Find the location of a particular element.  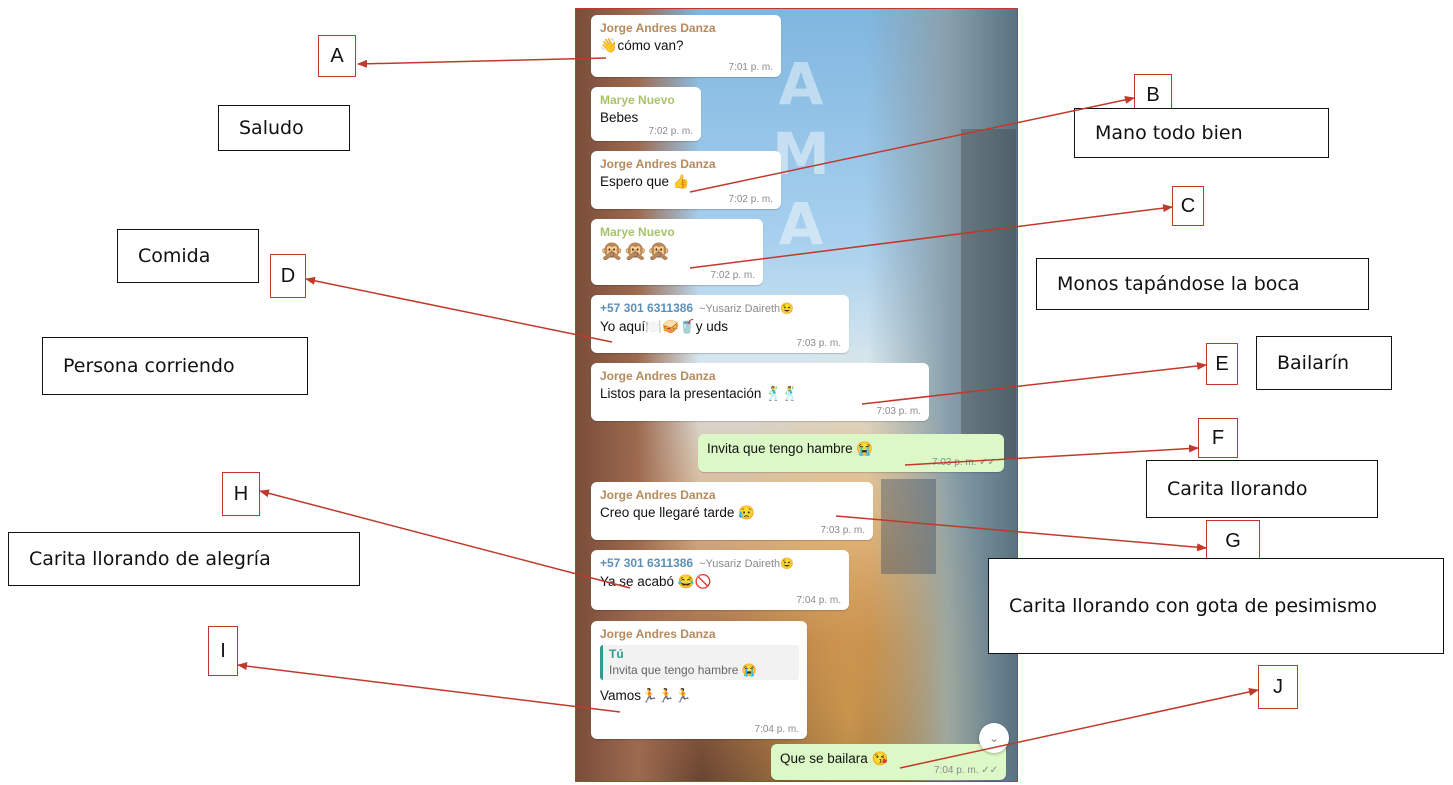

message-bubble: Marye Nuevo 🙊🙊🙊 7:02 p. m. is located at coordinates (677, 252).